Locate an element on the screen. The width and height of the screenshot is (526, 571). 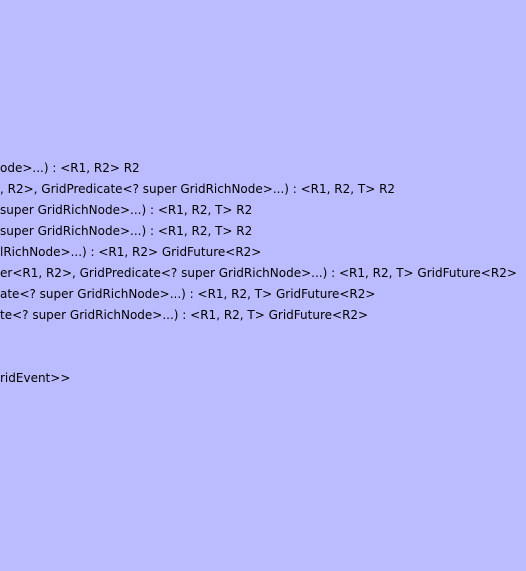
method-signature: ode>...) : <R1, R2> R2 is located at coordinates (70, 168).